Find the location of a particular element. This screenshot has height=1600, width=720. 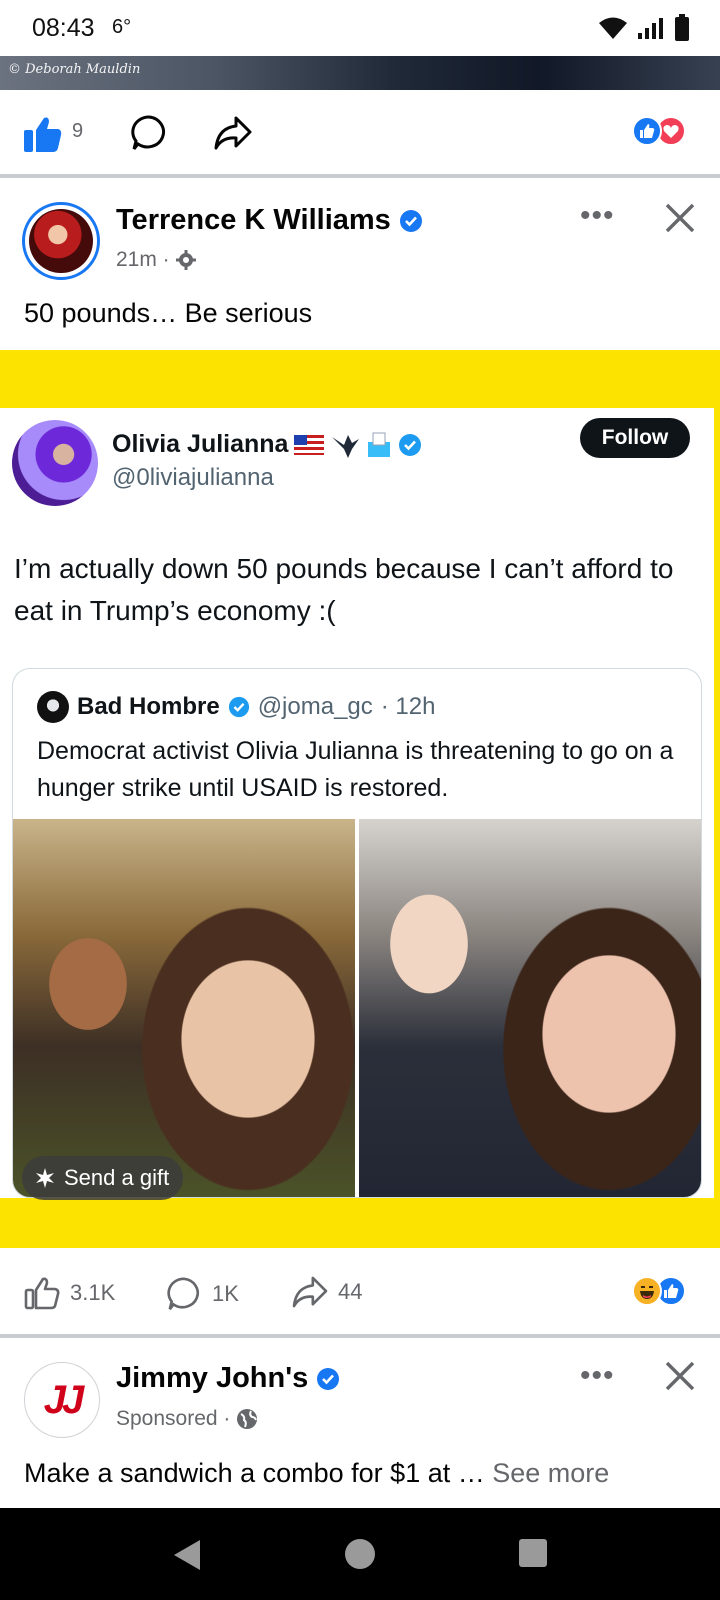

ad-author: Jimmy John's is located at coordinates (228, 1378).